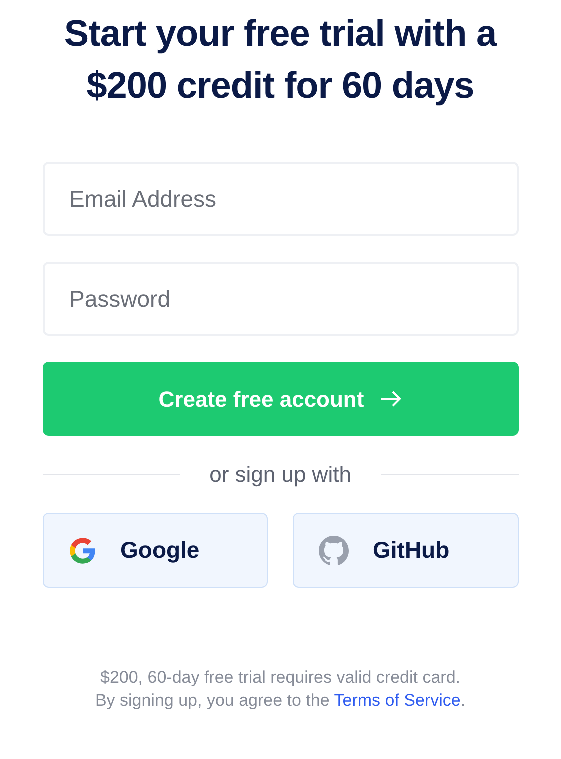 The height and width of the screenshot is (759, 561). I want to click on google-button: Google, so click(155, 550).